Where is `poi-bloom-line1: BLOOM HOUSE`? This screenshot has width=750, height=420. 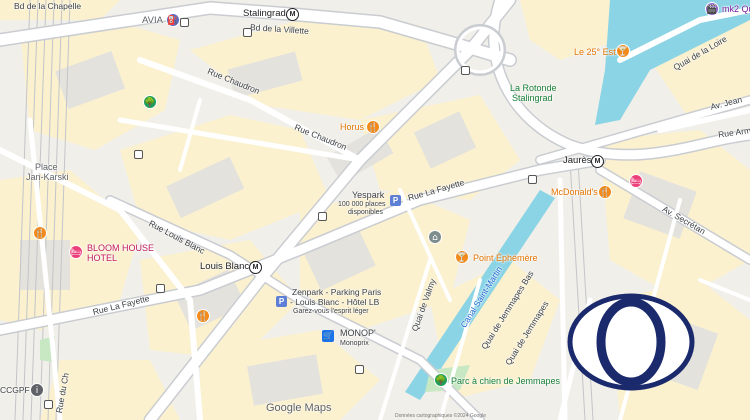 poi-bloom-line1: BLOOM HOUSE is located at coordinates (120, 248).